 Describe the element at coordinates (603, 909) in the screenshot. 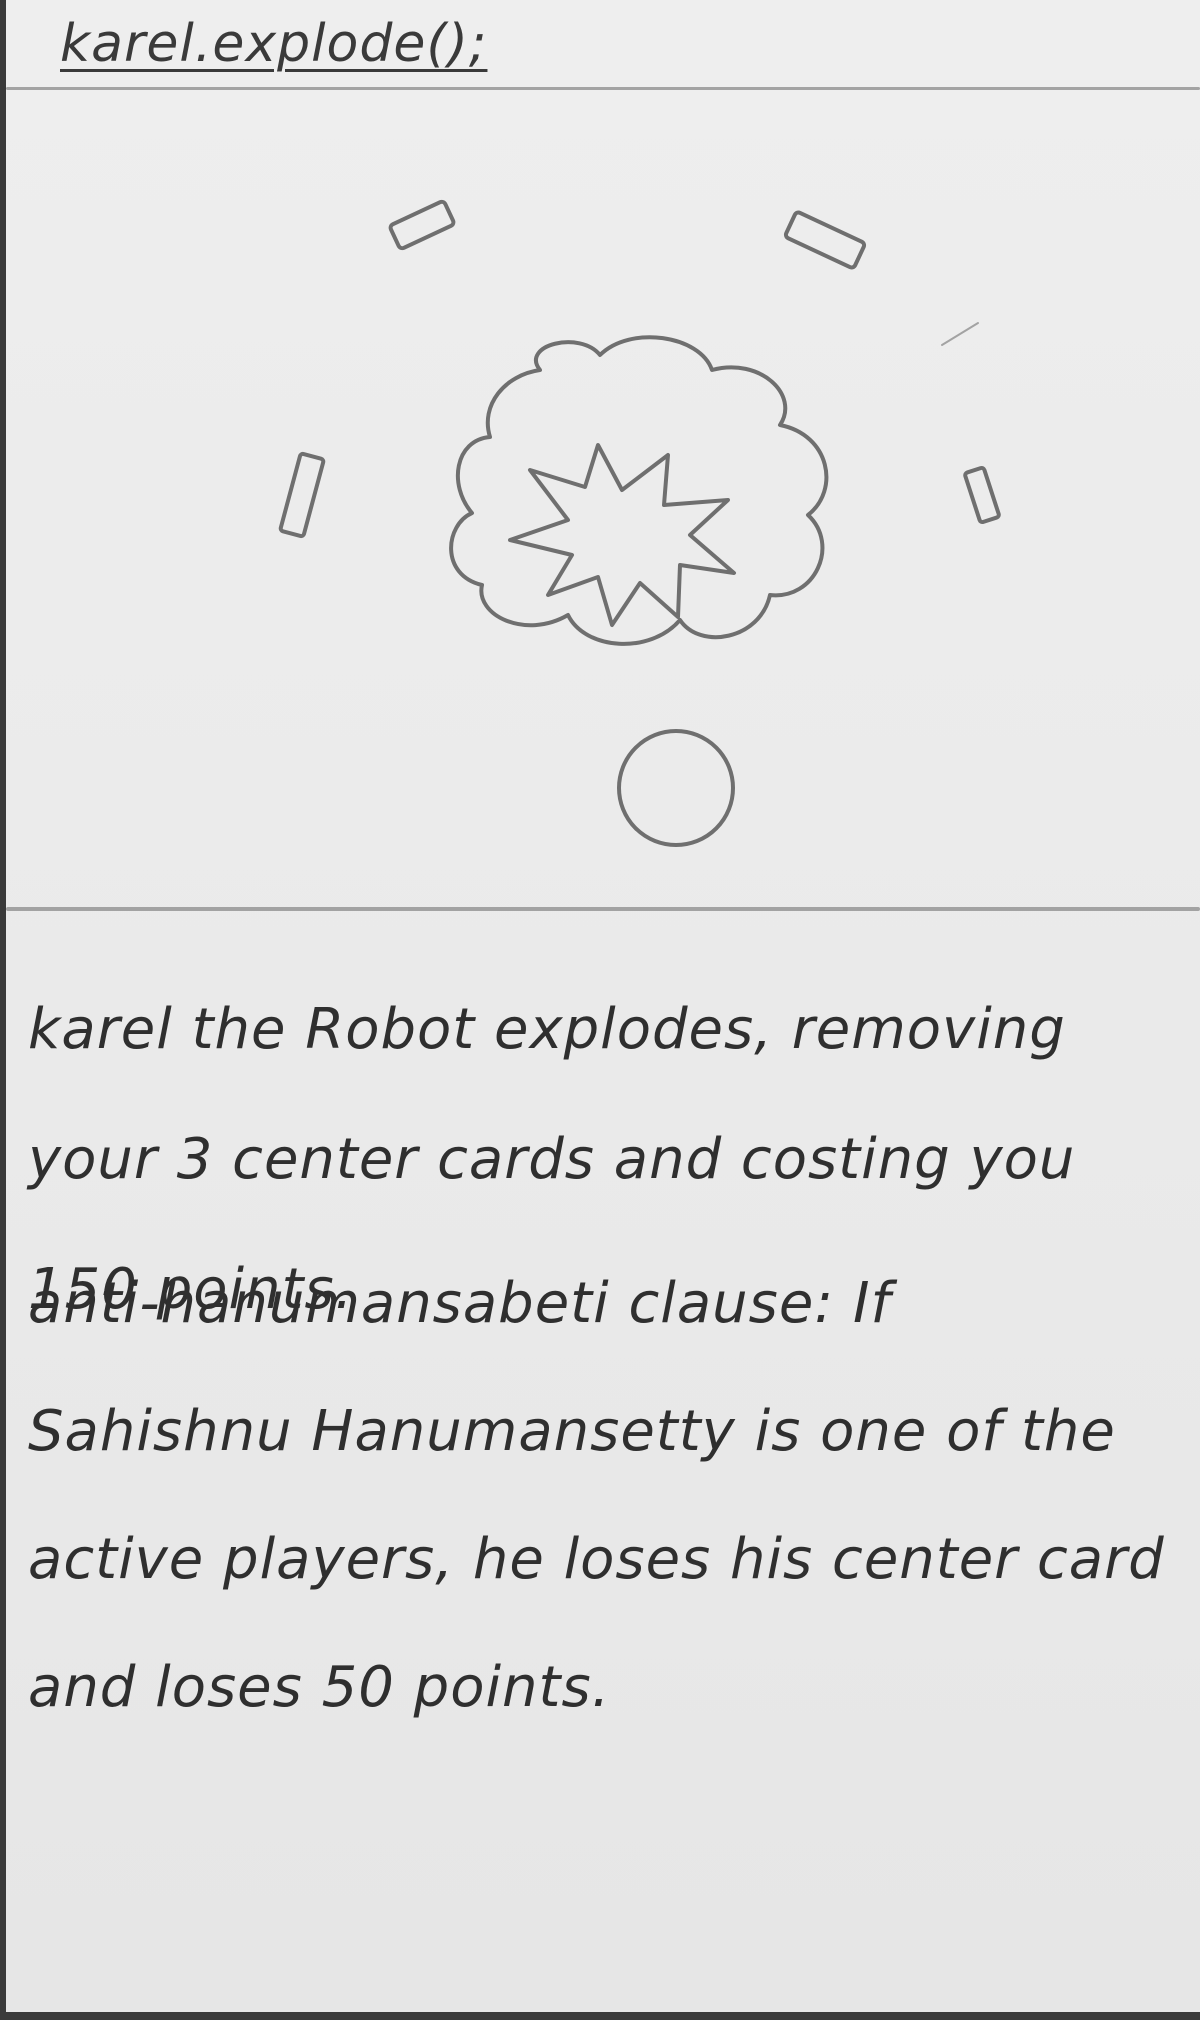

I see `illustration-divider` at that location.